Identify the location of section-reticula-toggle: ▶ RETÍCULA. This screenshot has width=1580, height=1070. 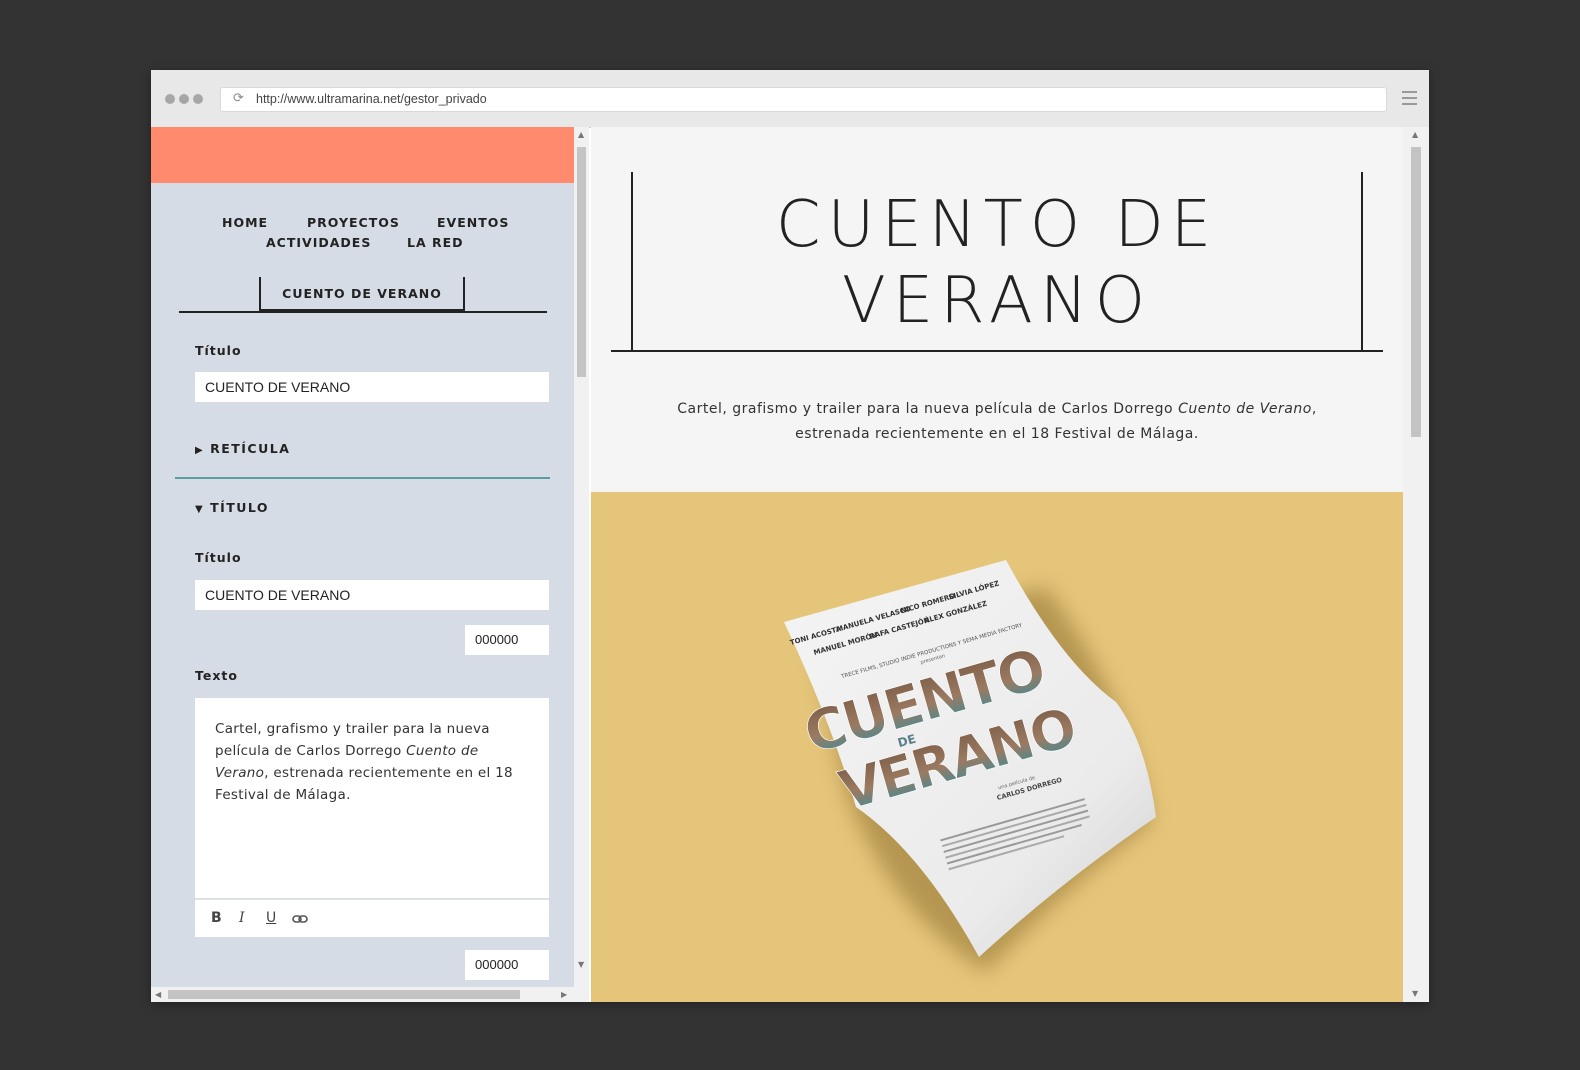
(242, 448).